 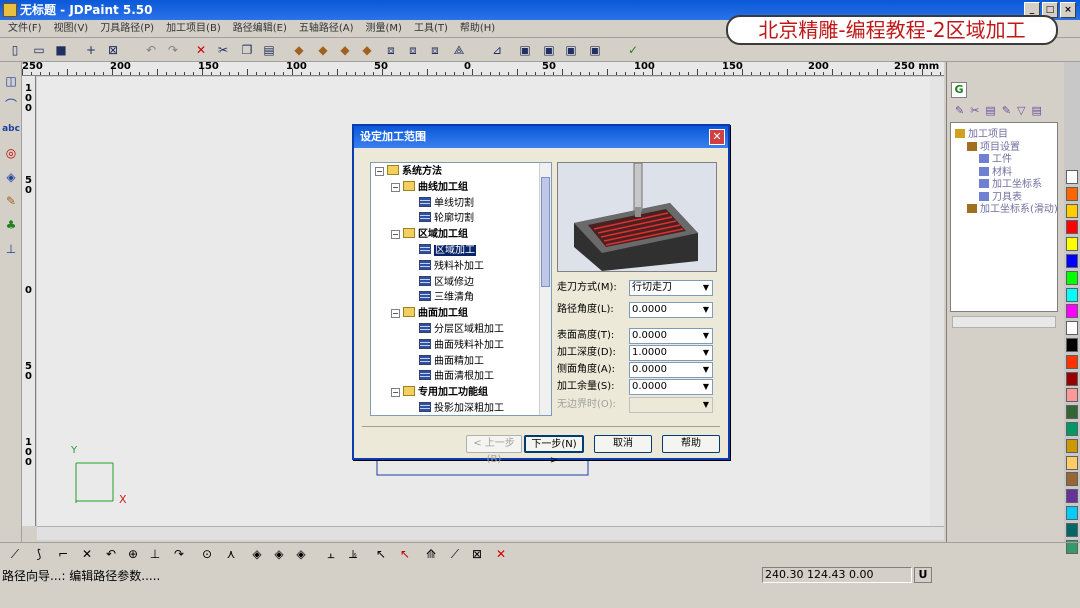 What do you see at coordinates (223, 50) in the screenshot?
I see `cut-icon: ✂` at bounding box center [223, 50].